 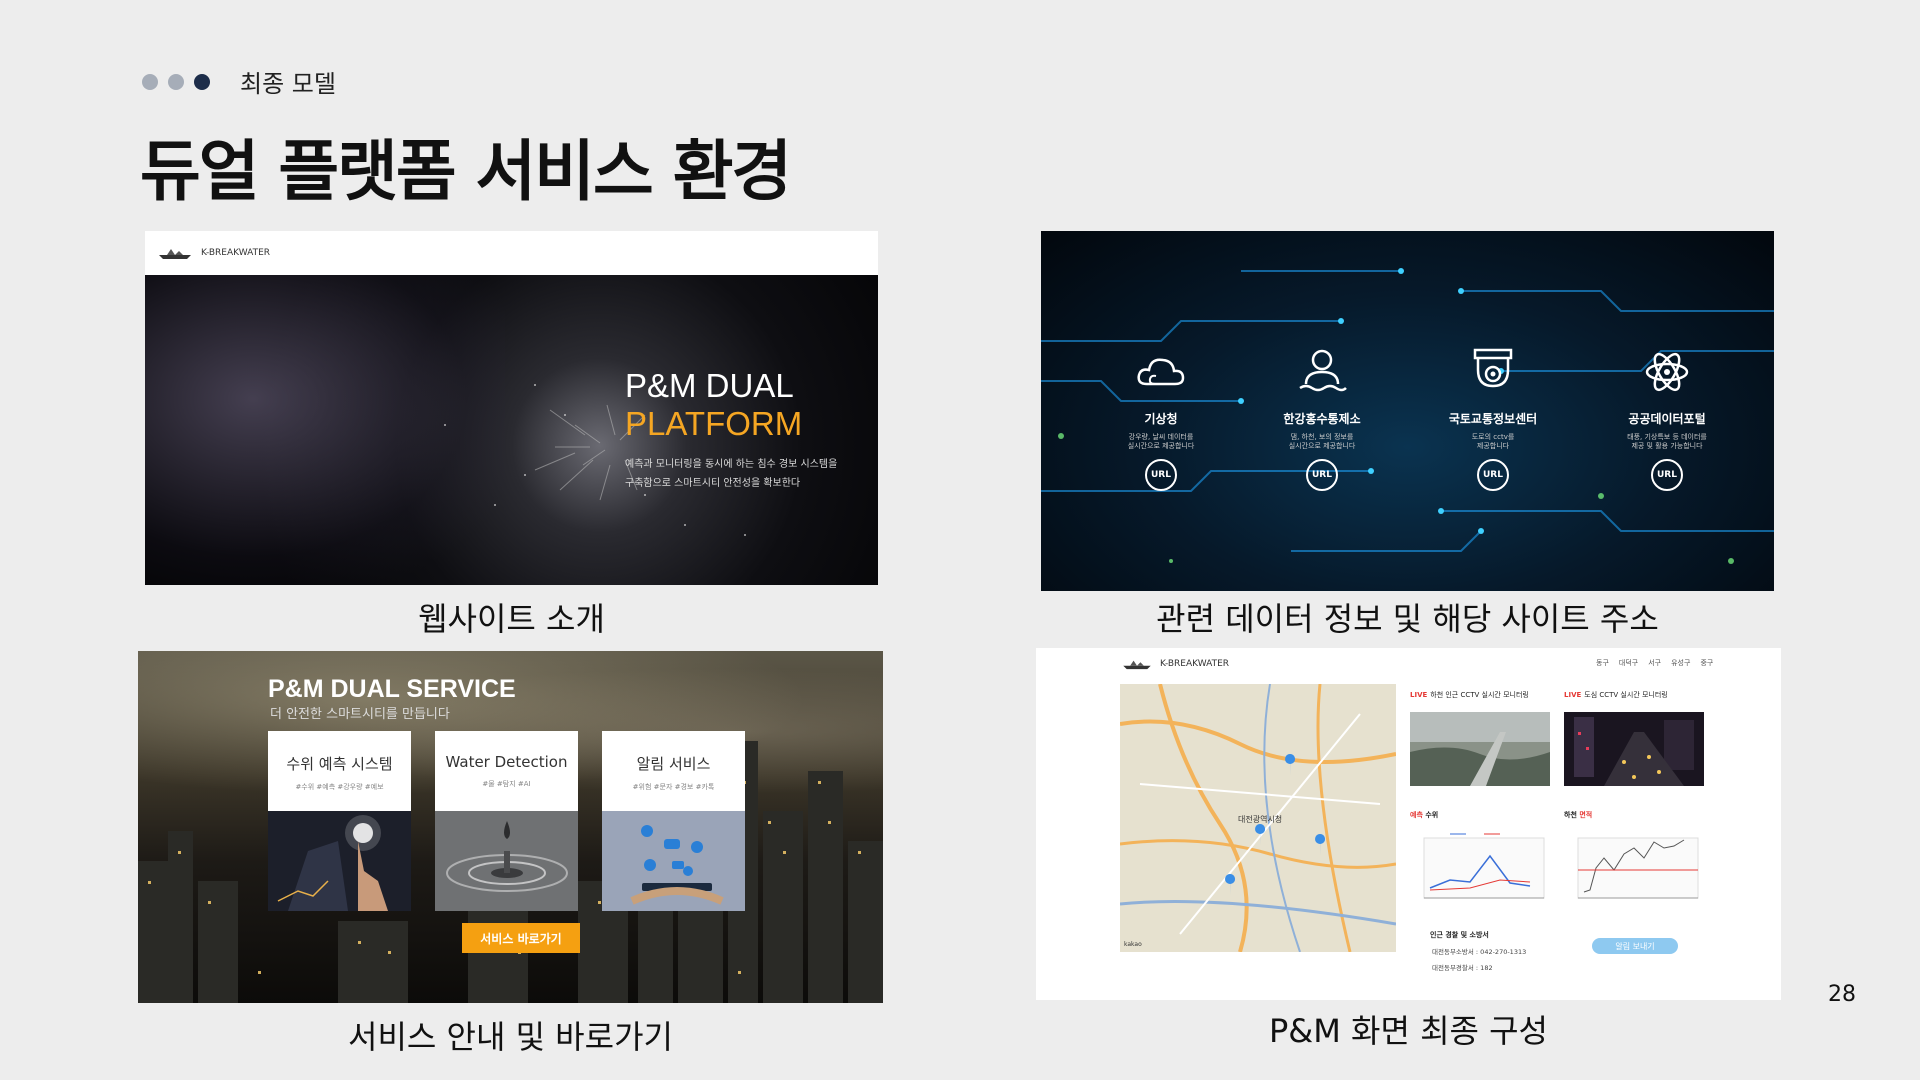 What do you see at coordinates (1133, 944) in the screenshot?
I see `map-provider-label: kakao` at bounding box center [1133, 944].